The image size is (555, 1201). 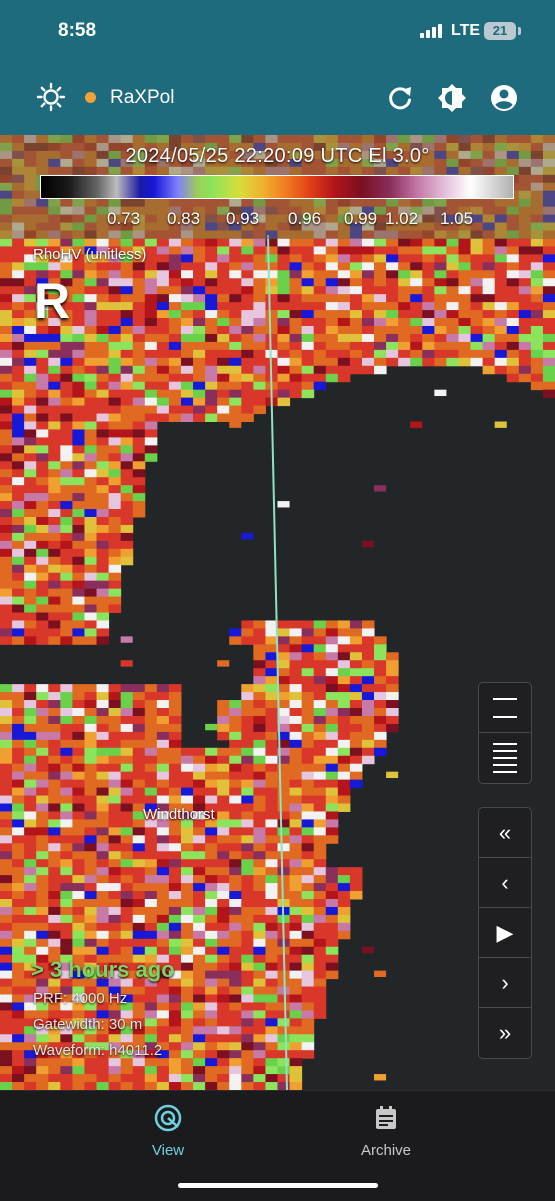 What do you see at coordinates (505, 1033) in the screenshot?
I see `last-frame-button: »` at bounding box center [505, 1033].